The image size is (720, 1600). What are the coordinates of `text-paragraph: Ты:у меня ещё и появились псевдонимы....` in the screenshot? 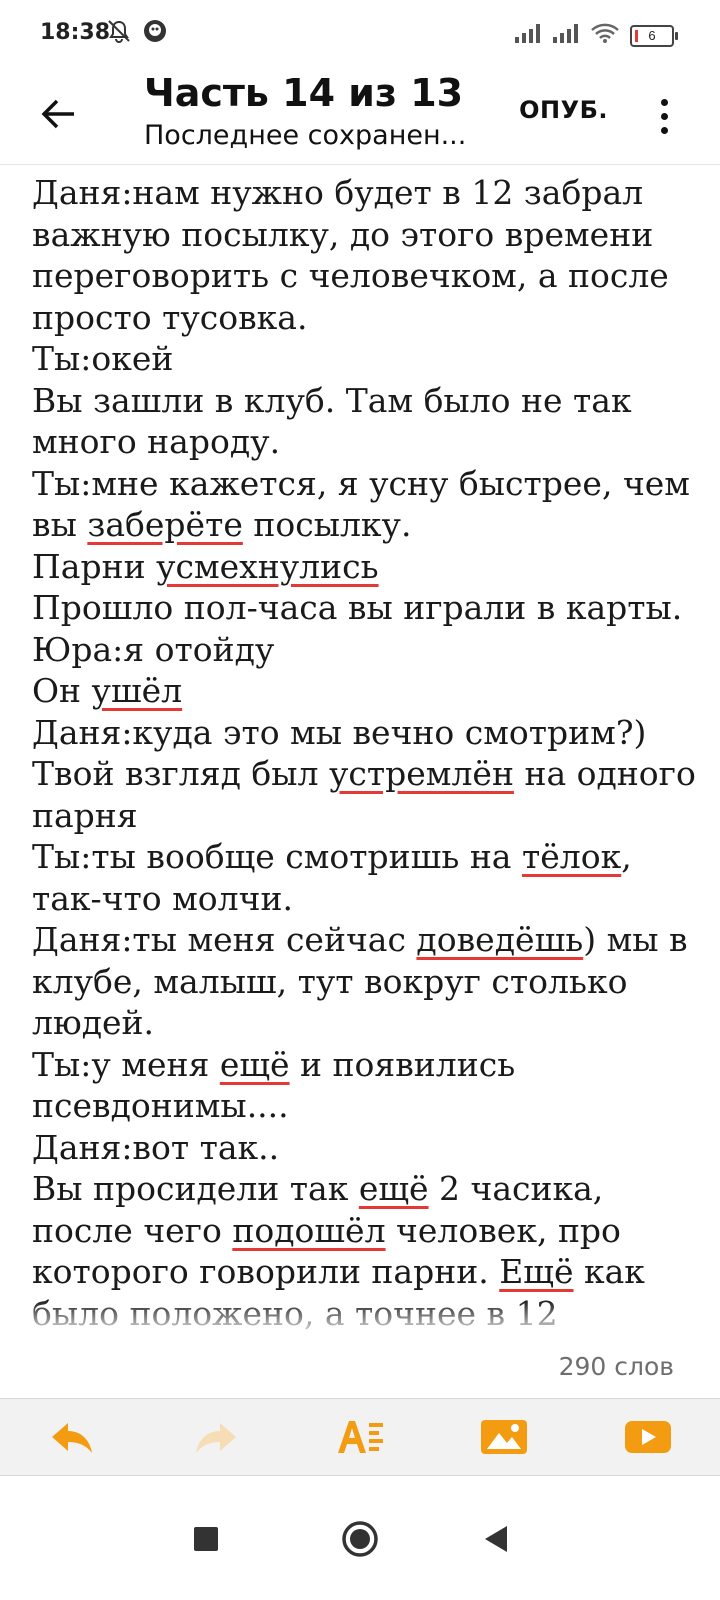 It's located at (366, 1085).